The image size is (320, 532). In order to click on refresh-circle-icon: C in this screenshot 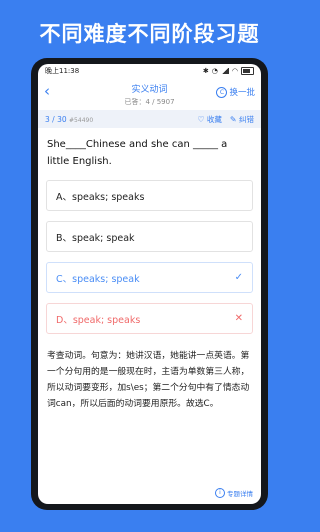, I will do `click(222, 92)`.